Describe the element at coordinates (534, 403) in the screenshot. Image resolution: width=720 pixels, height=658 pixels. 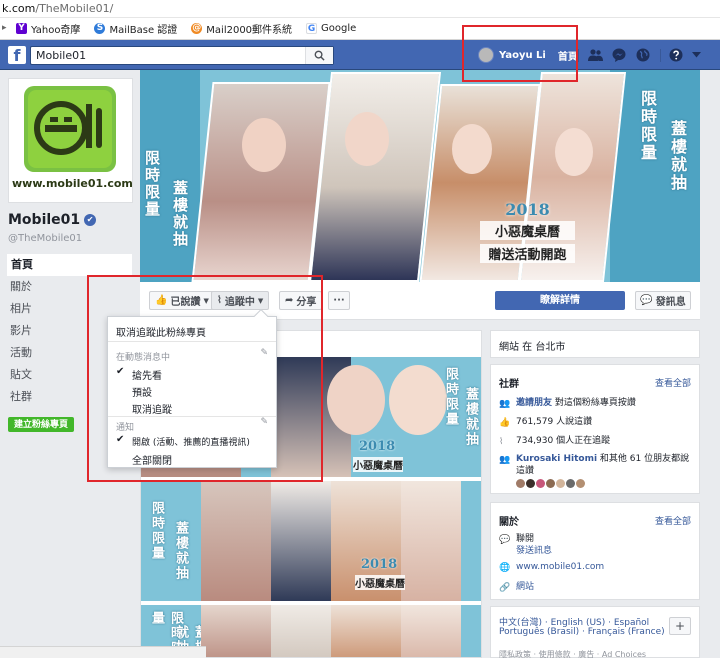
I see `invite-friends-link: 邀請朋友` at that location.